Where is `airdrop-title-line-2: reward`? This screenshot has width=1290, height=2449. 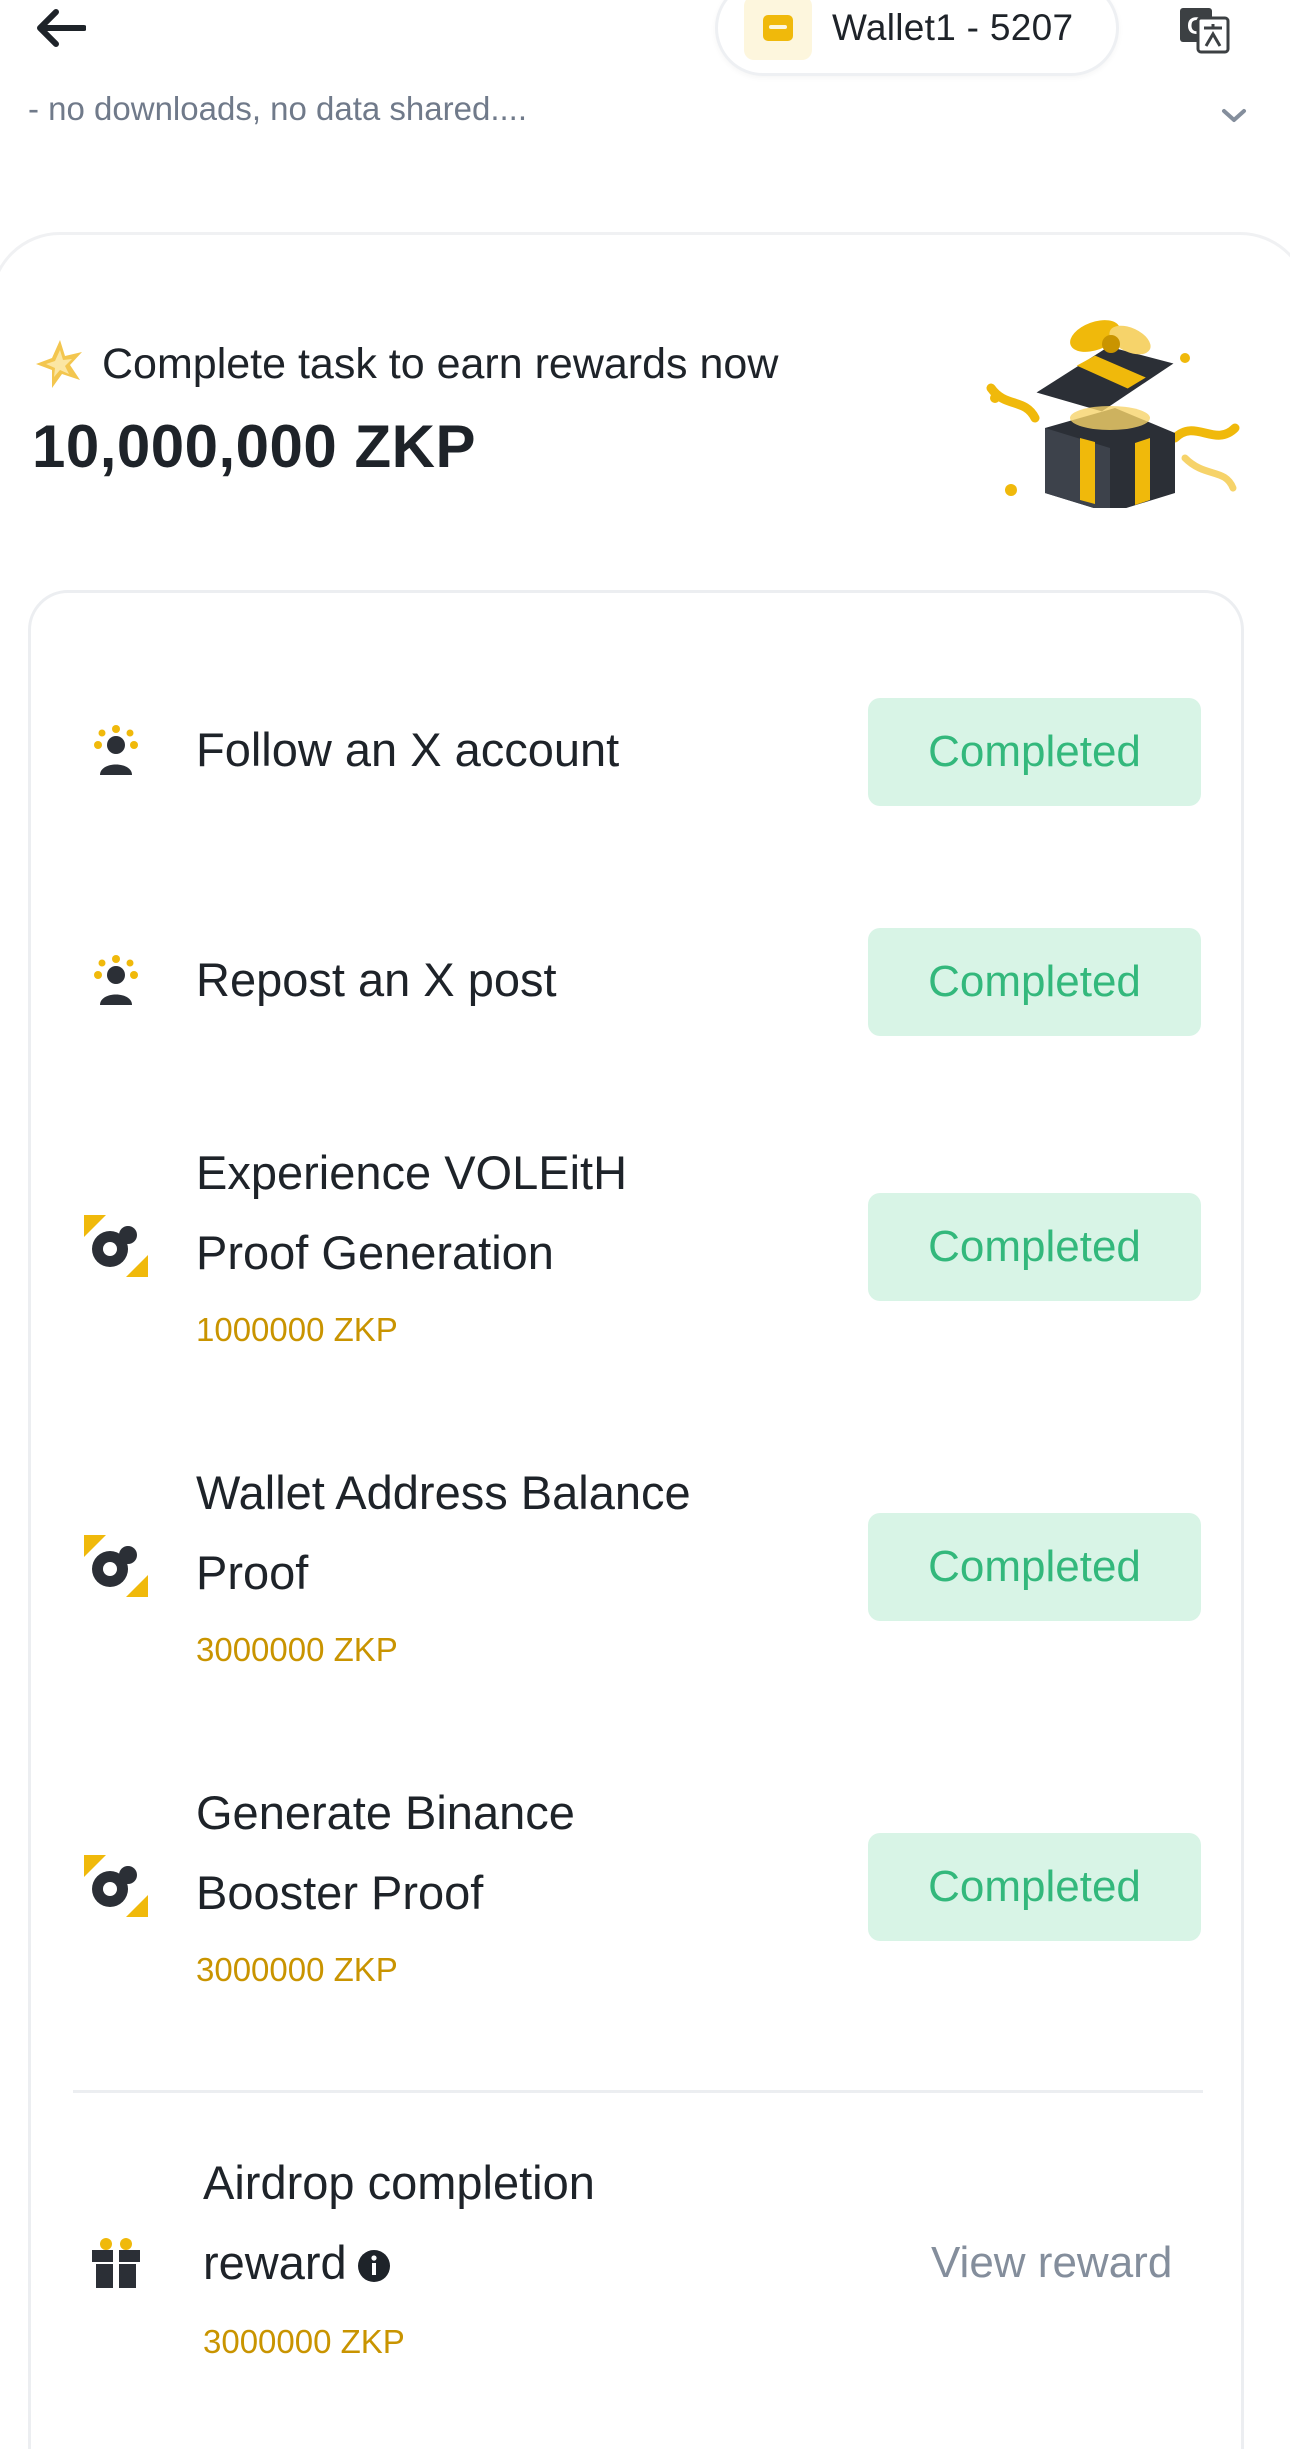 airdrop-title-line-2: reward is located at coordinates (297, 2265).